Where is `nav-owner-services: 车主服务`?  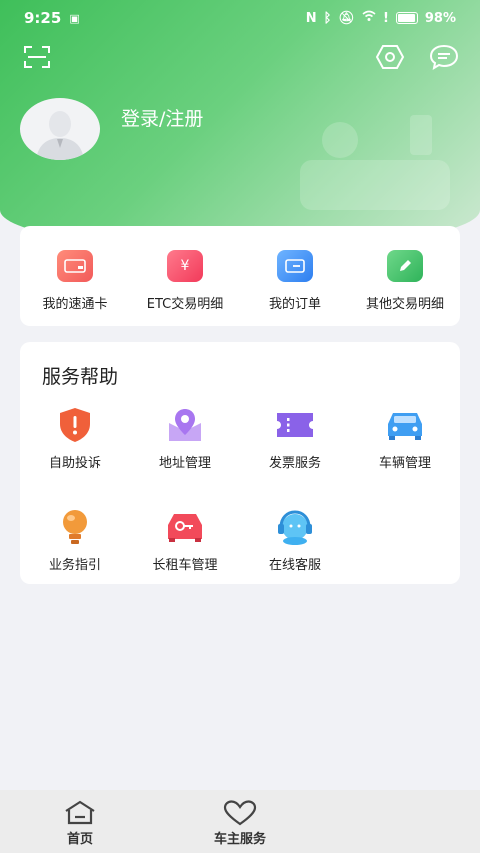
nav-owner-services: 车主服务 is located at coordinates (240, 821).